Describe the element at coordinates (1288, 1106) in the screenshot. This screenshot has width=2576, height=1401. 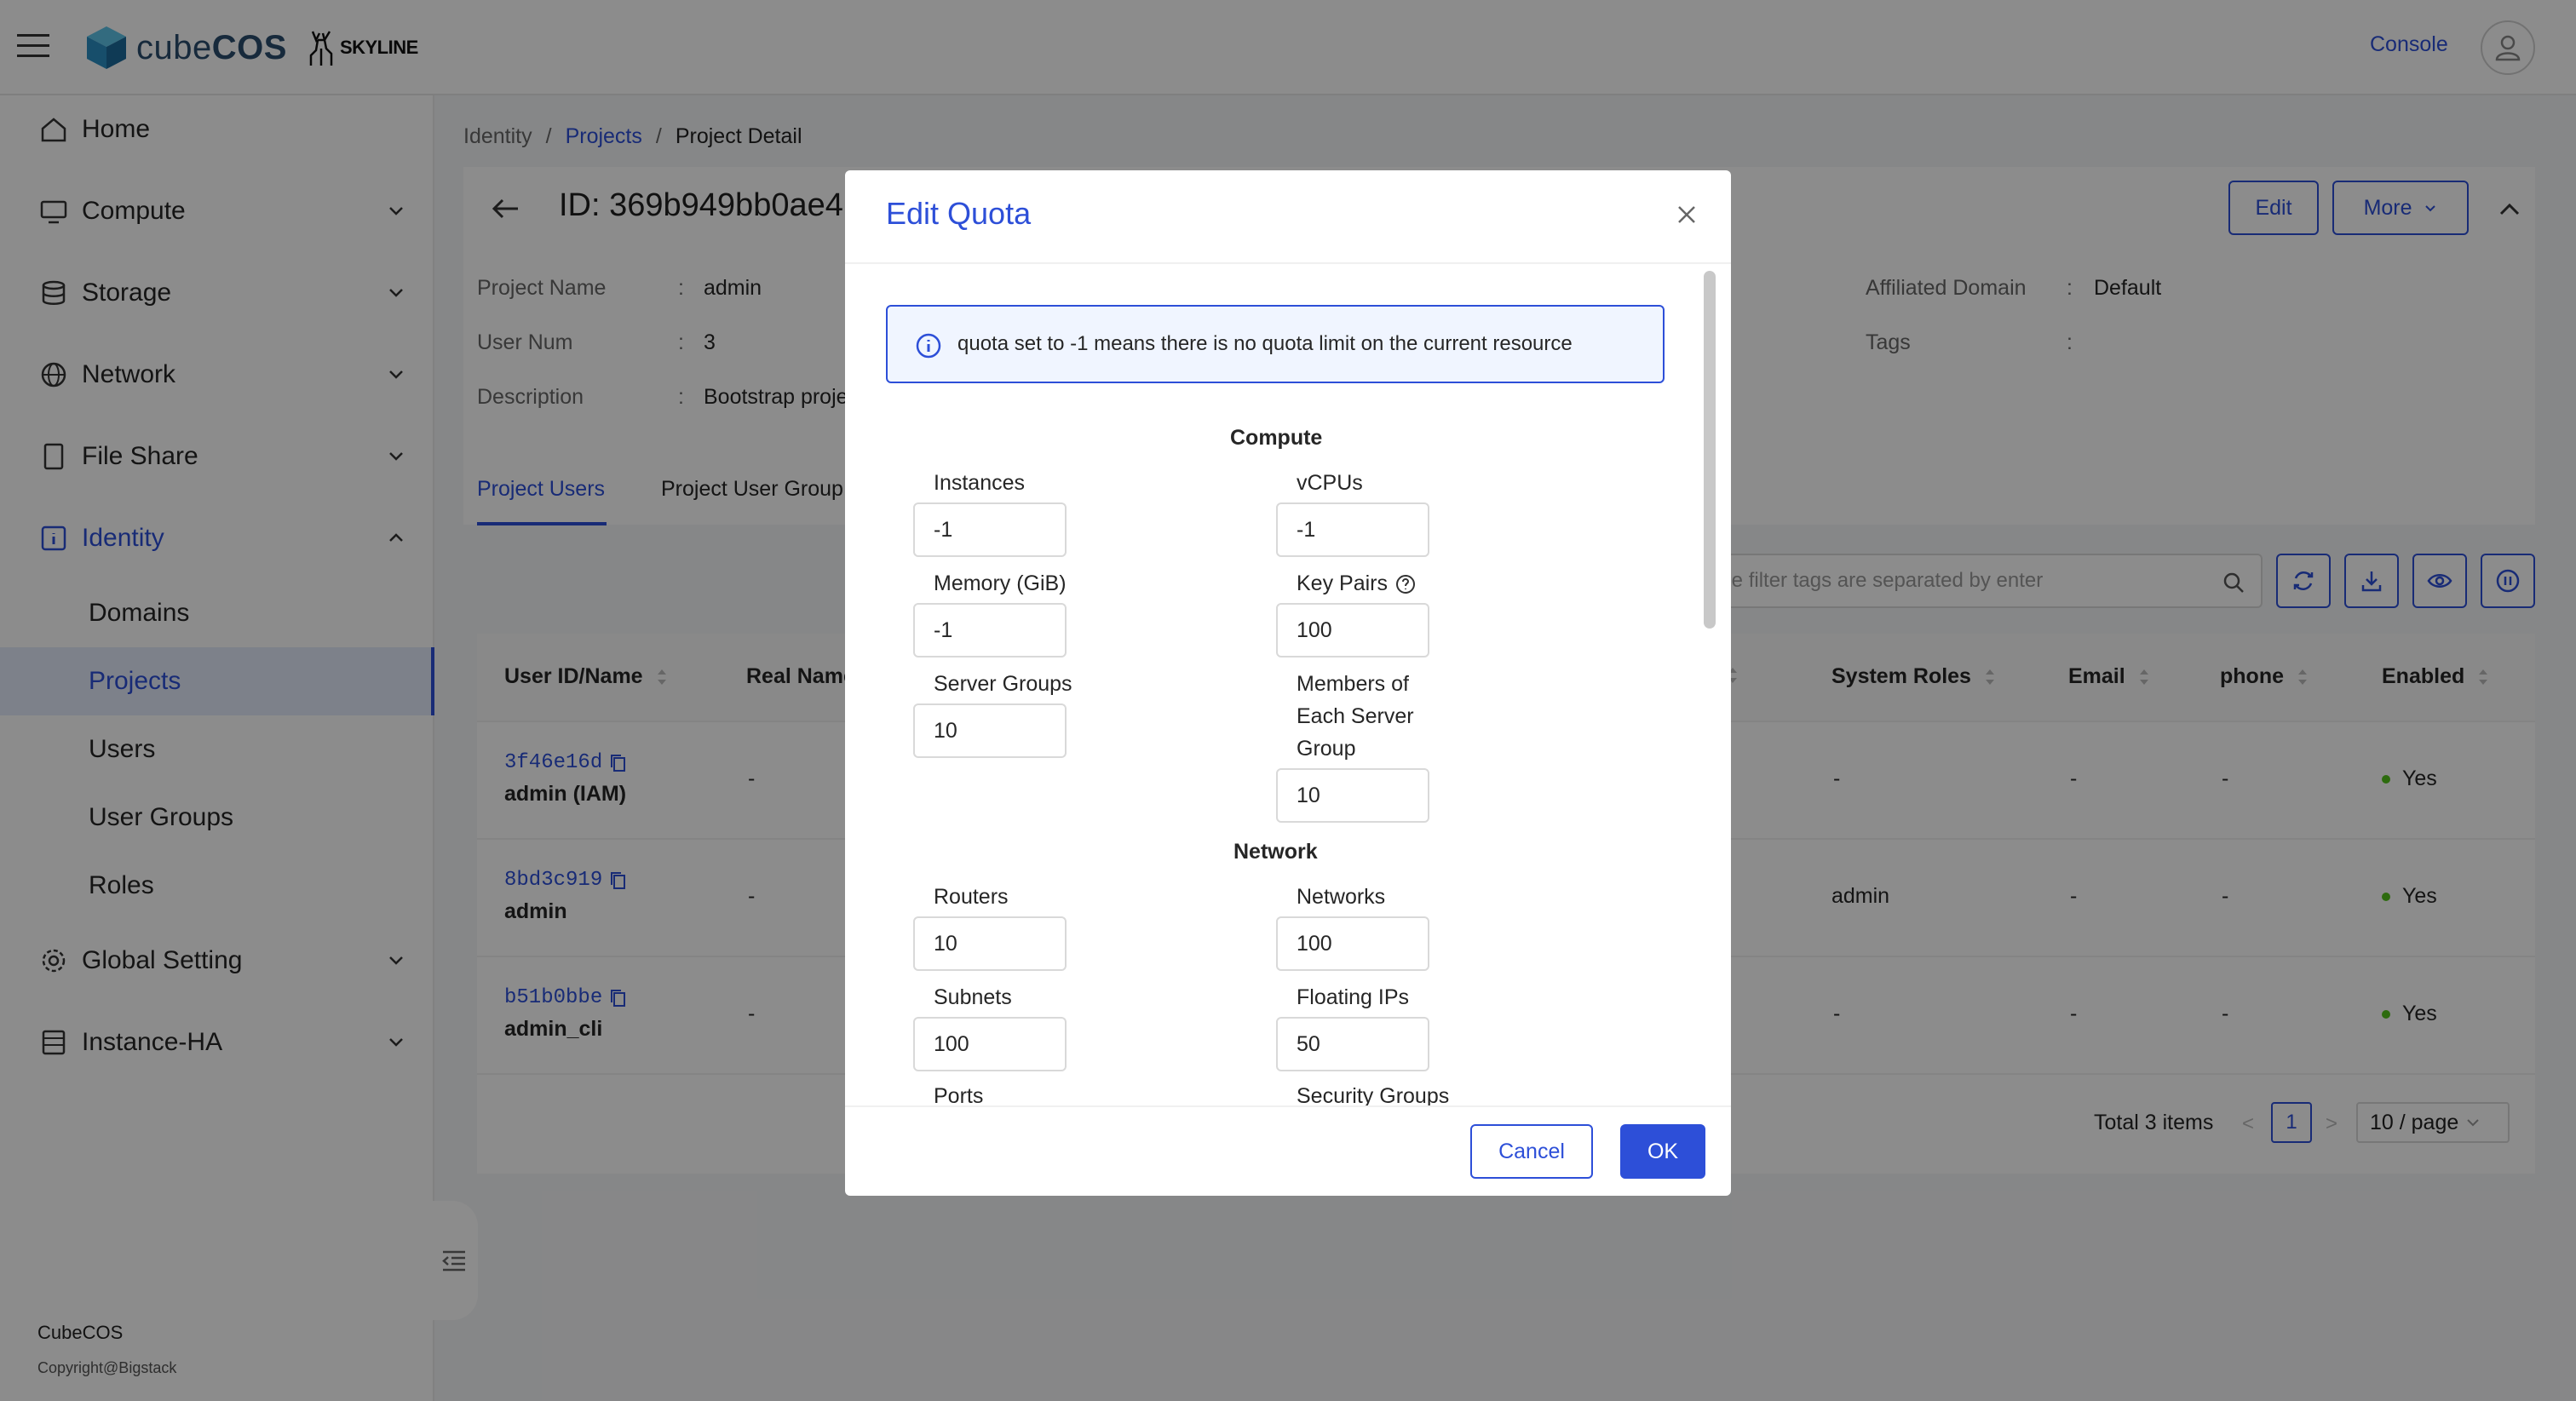
I see `modal-footer-divider` at that location.